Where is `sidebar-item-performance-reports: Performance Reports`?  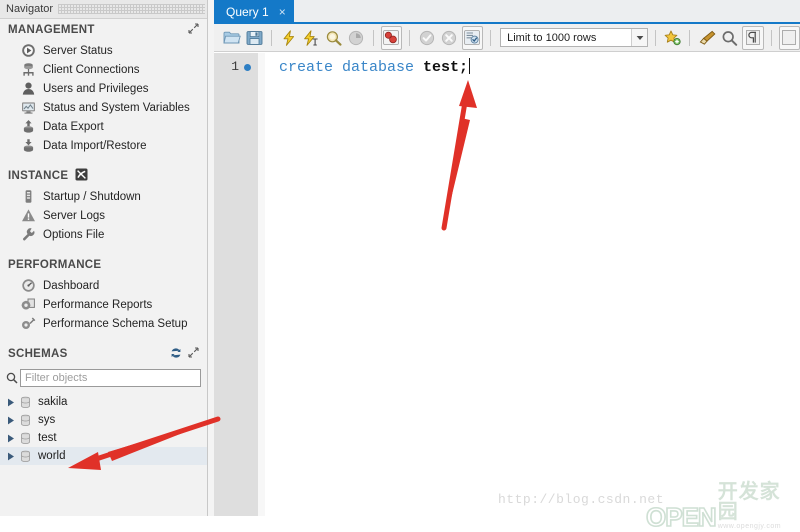
sidebar-item-performance-reports: Performance Reports is located at coordinates (103, 304).